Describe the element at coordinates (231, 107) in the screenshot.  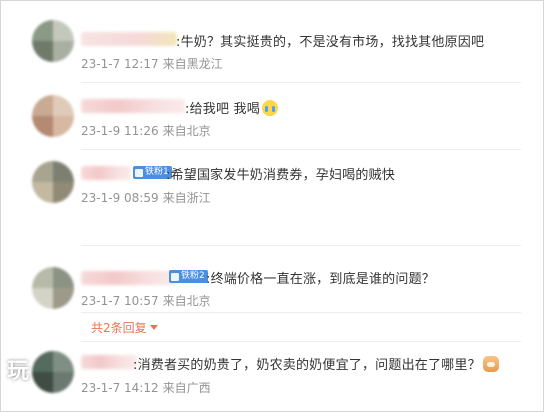
I see `comment-text: :给我吧 我喝` at that location.